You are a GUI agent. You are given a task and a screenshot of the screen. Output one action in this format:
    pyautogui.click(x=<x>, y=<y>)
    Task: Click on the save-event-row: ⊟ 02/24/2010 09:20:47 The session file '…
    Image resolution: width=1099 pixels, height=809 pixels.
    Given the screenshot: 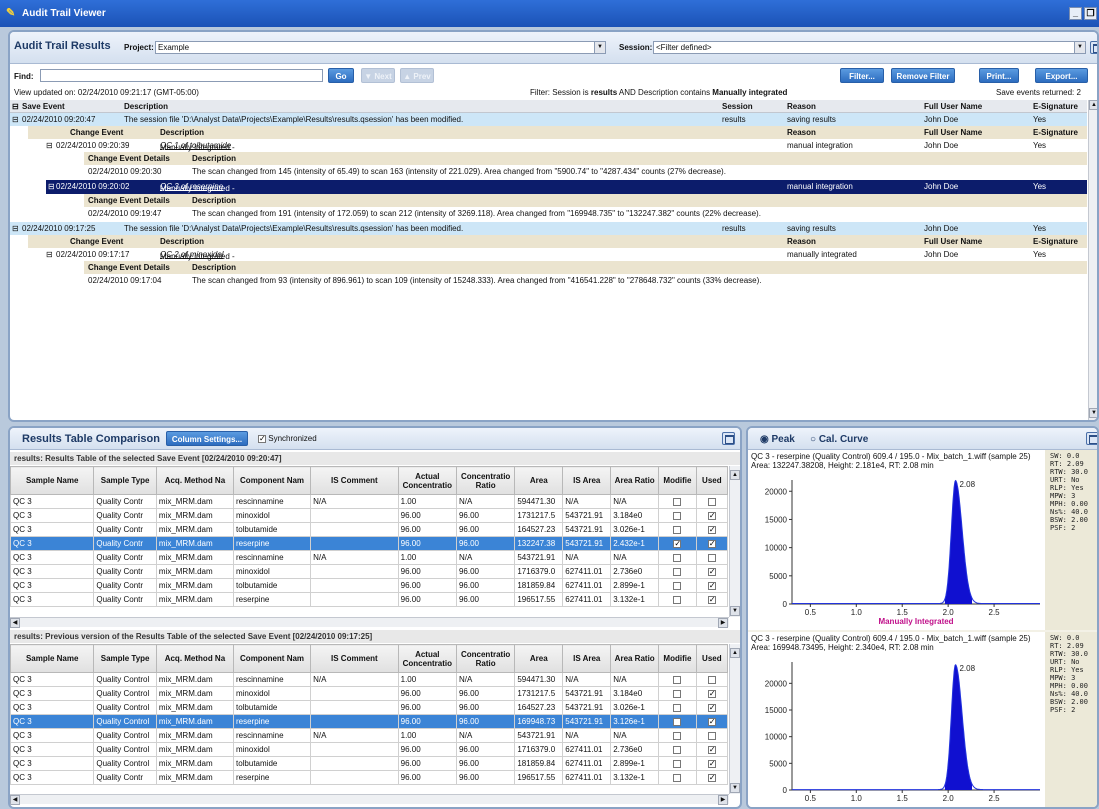 What is the action you would take?
    pyautogui.click(x=548, y=119)
    